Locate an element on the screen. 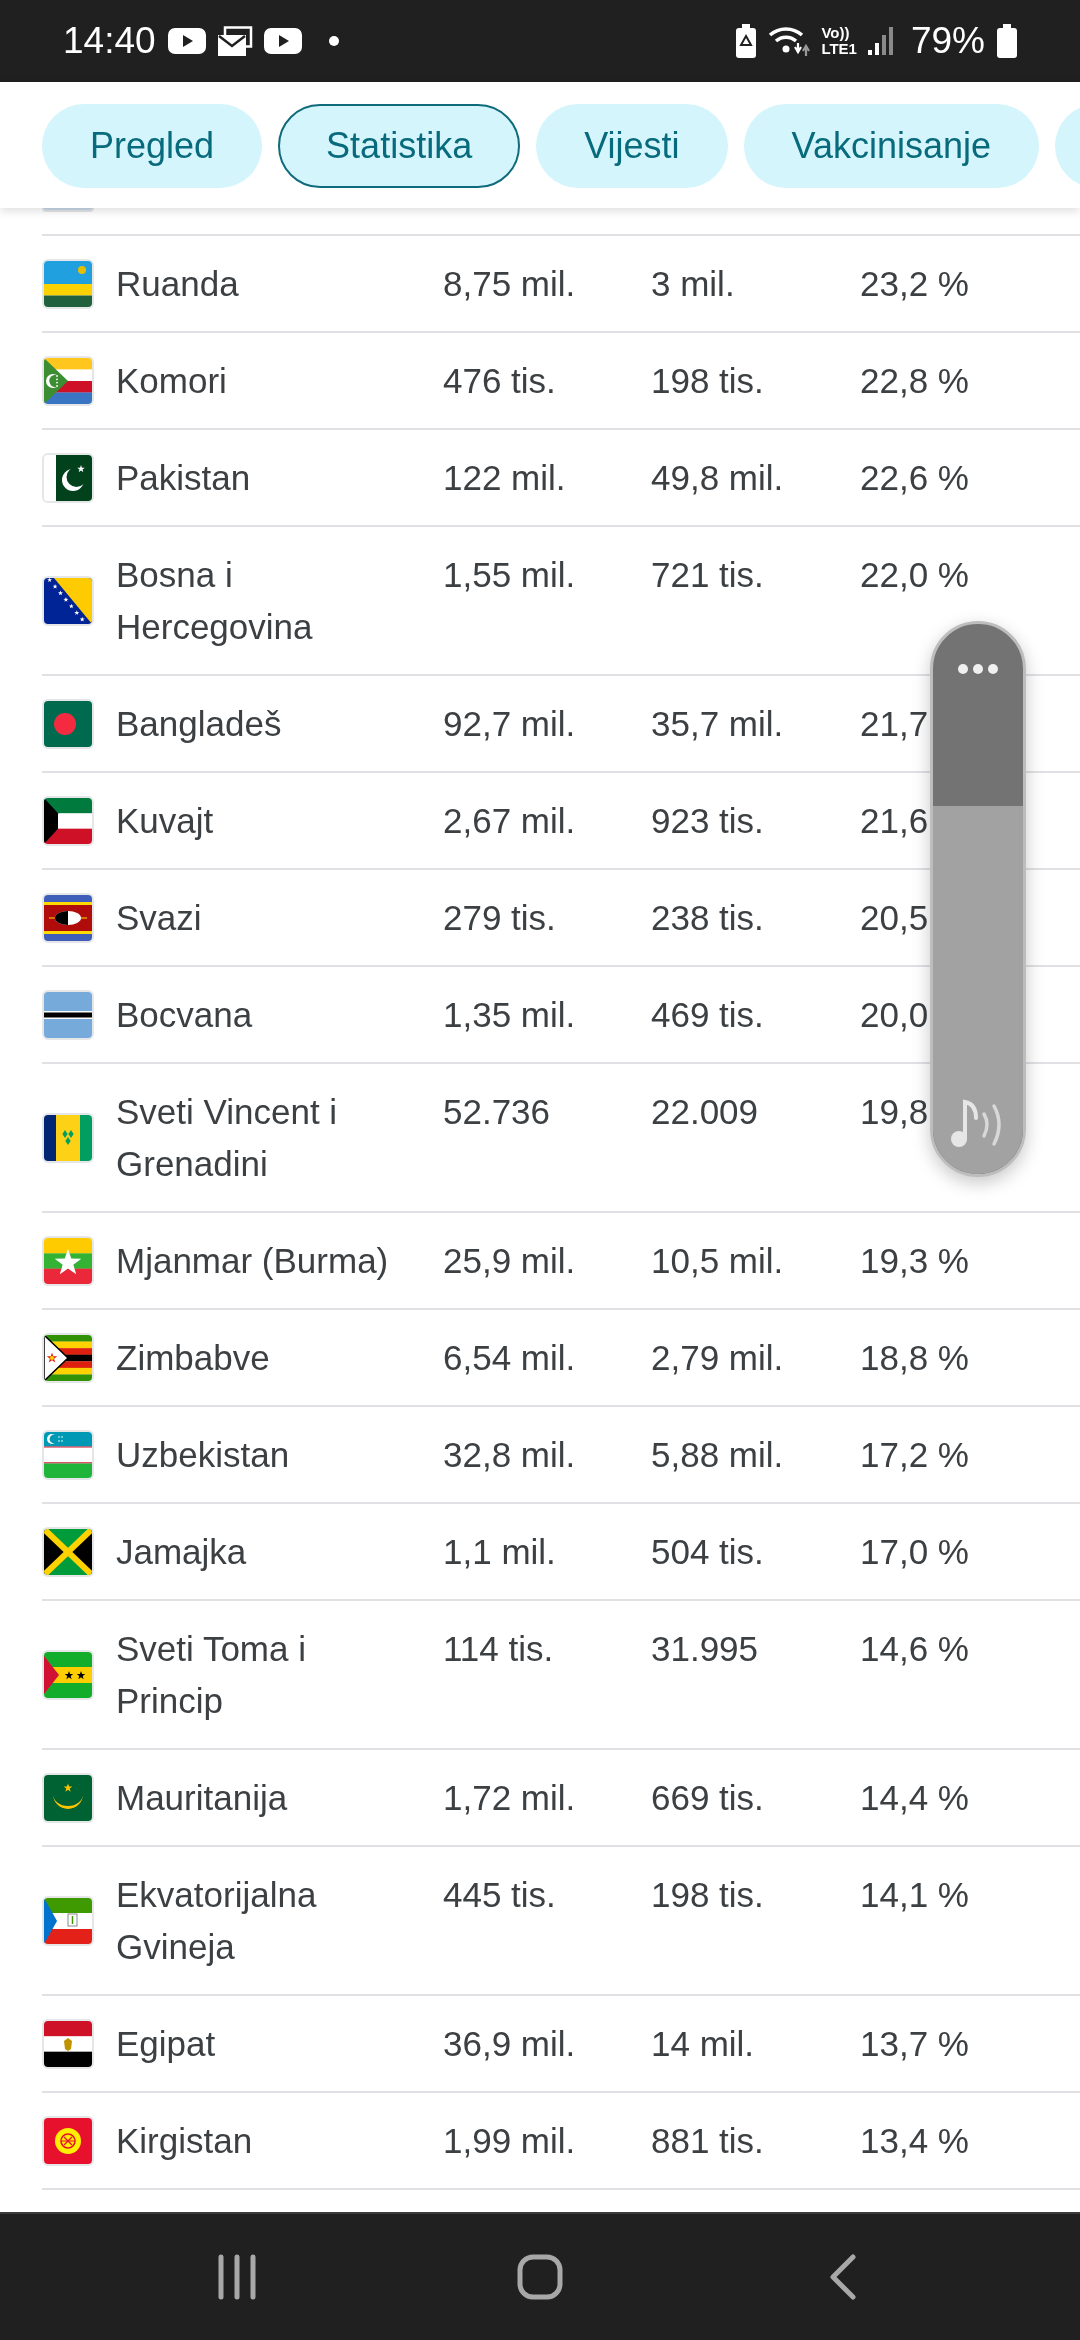  table-cell-text: 198 tis. is located at coordinates (707, 1895).